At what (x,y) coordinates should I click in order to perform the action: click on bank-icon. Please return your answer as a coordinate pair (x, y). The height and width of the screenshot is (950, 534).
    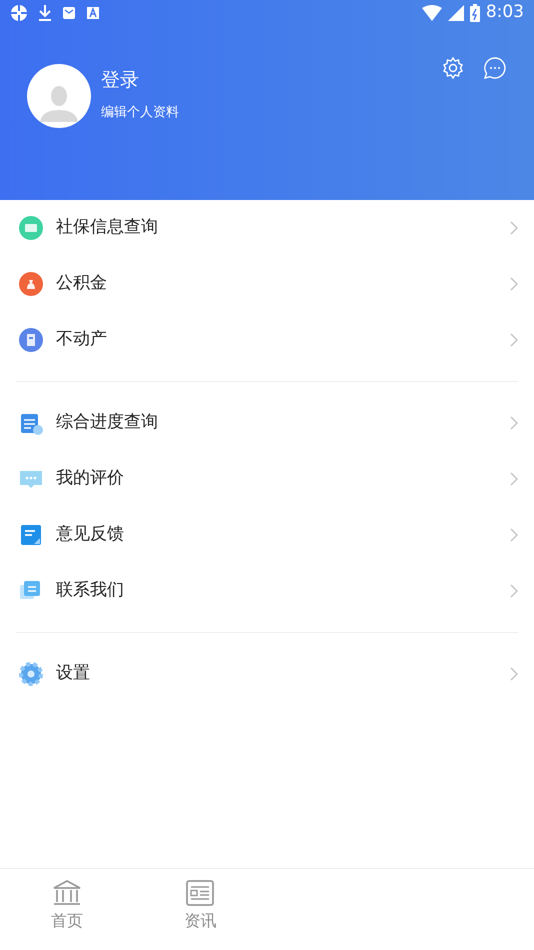
    Looking at the image, I should click on (67, 893).